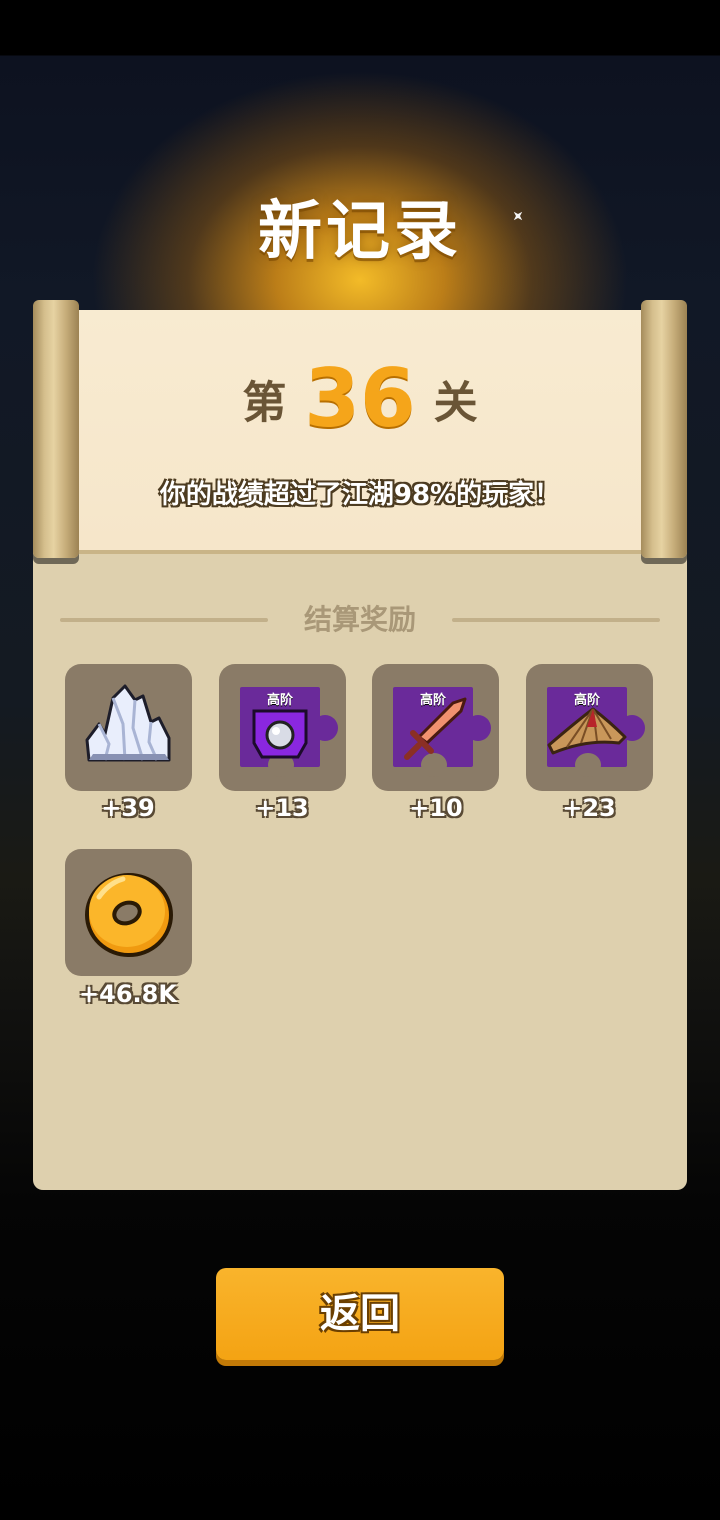 This screenshot has width=720, height=1520. What do you see at coordinates (556, 620) in the screenshot?
I see `divider-right` at bounding box center [556, 620].